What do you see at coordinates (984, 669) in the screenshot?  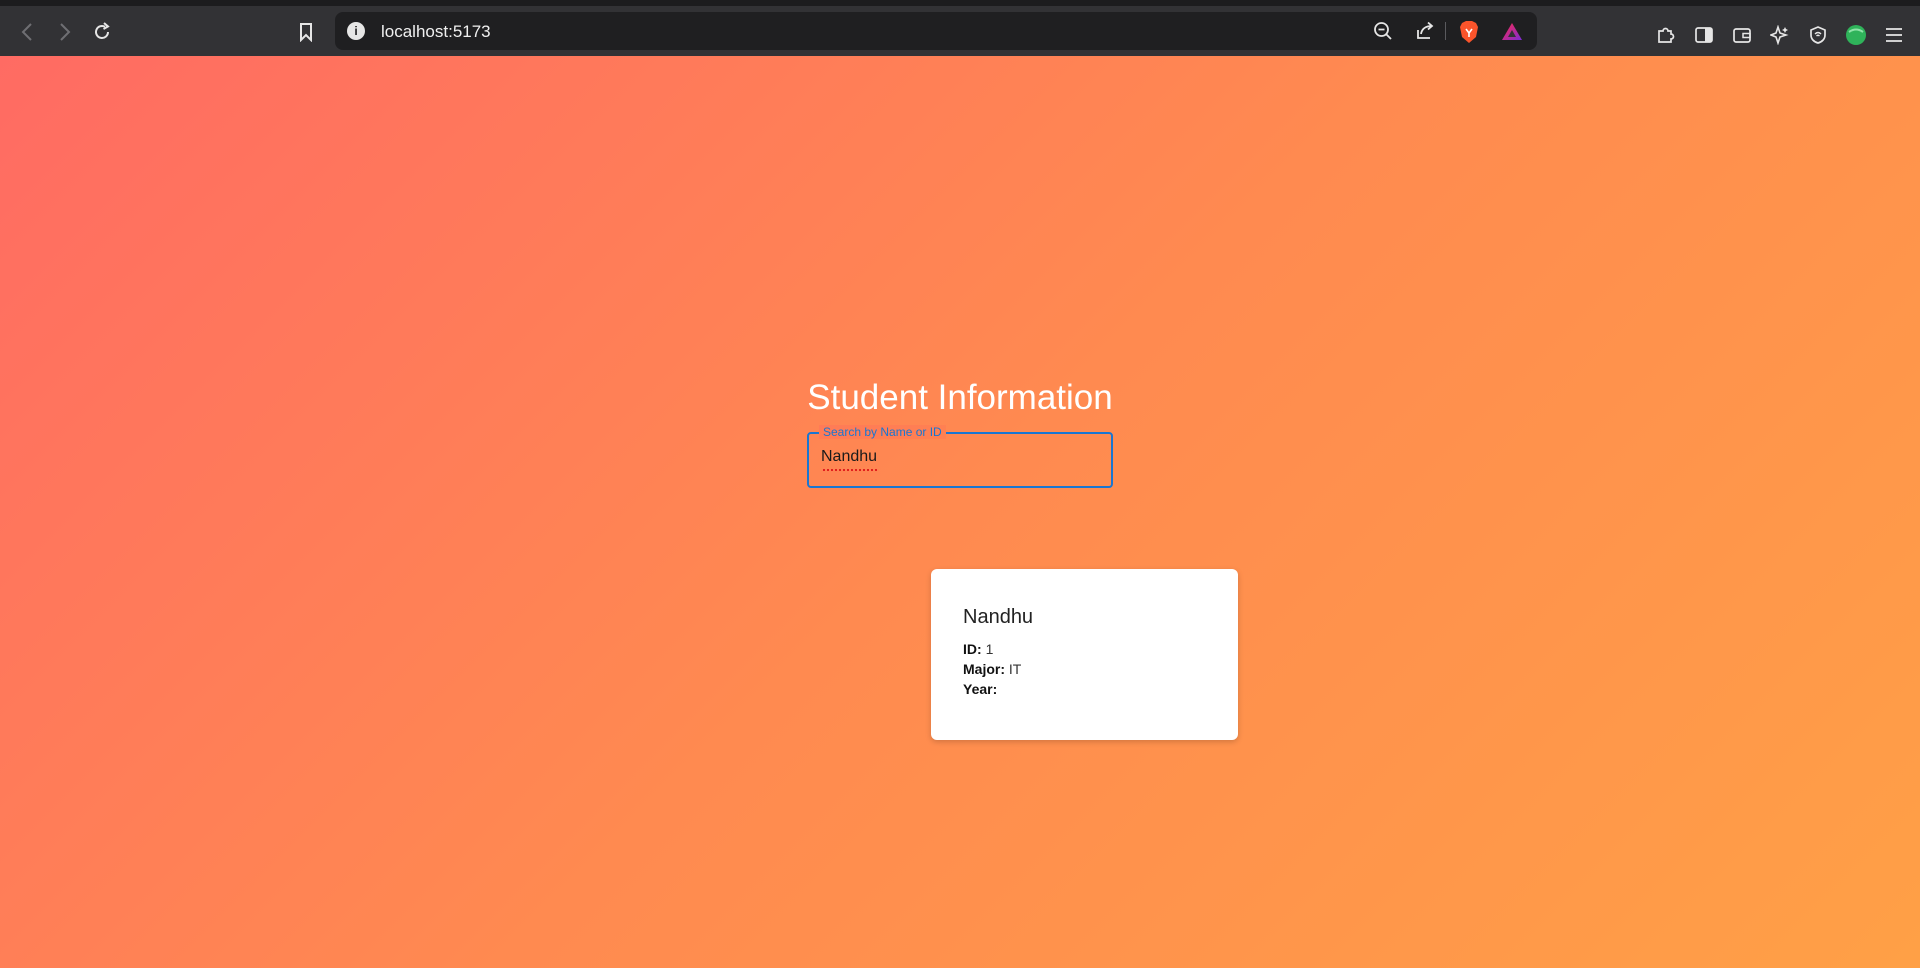 I see `major-label: Major:` at bounding box center [984, 669].